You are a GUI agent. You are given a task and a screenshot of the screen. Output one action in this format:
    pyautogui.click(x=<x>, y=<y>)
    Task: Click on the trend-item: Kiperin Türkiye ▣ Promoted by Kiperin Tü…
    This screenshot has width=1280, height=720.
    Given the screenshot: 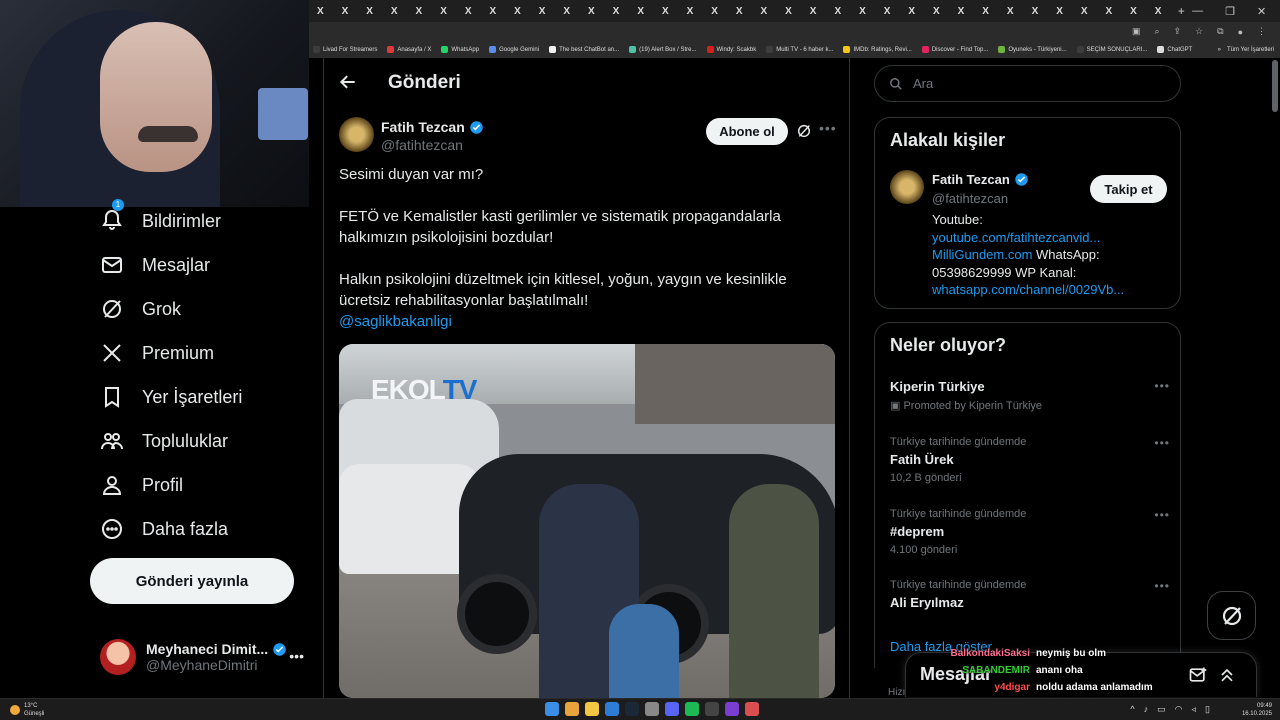 What is the action you would take?
    pyautogui.click(x=1030, y=395)
    